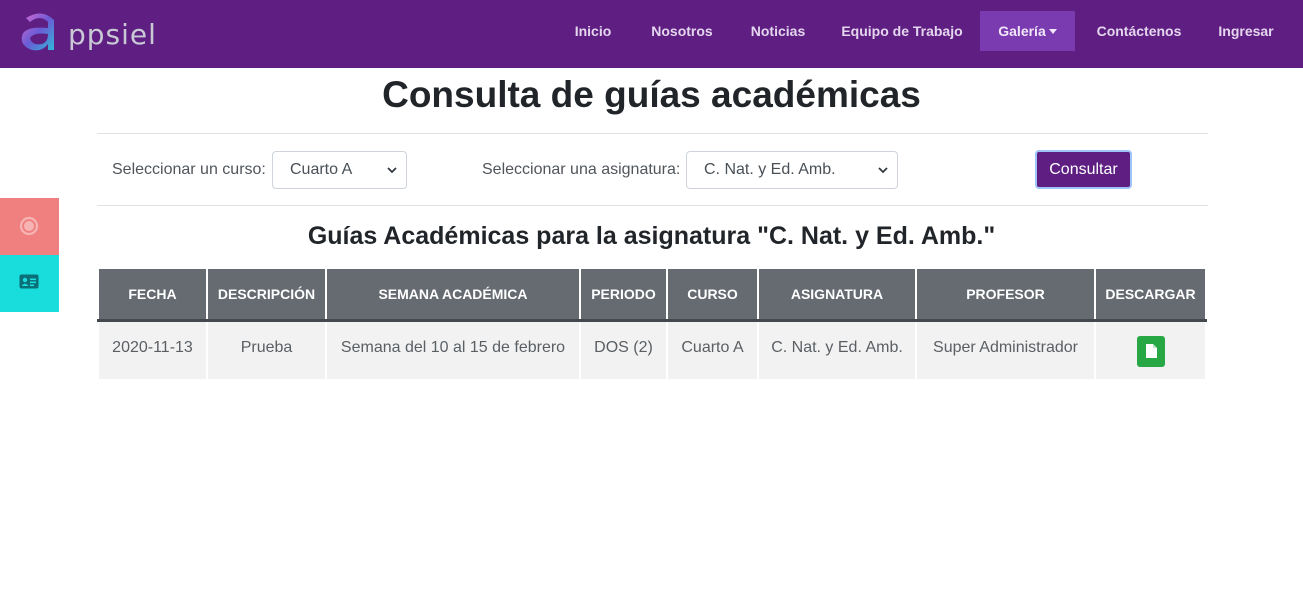 The image size is (1303, 614). I want to click on nav-label: Inicio, so click(593, 31).